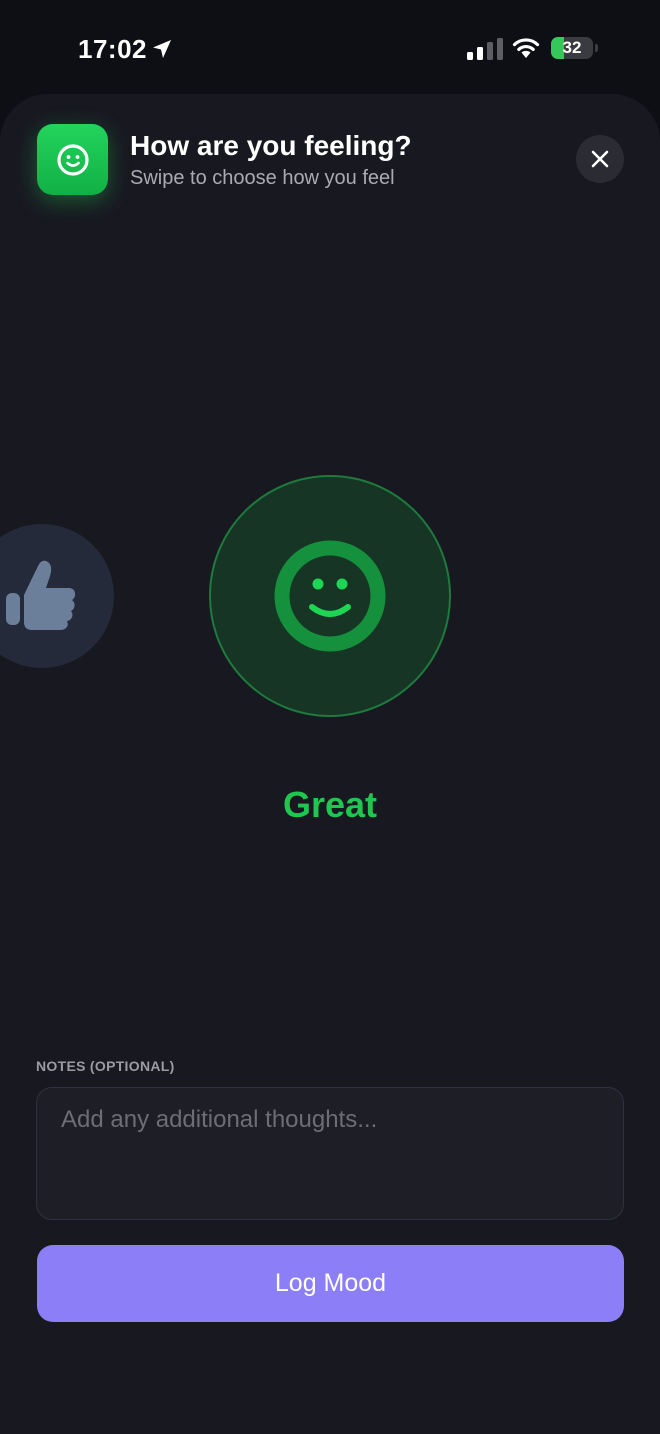  Describe the element at coordinates (271, 145) in the screenshot. I see `page-title: How are you feeling?` at that location.